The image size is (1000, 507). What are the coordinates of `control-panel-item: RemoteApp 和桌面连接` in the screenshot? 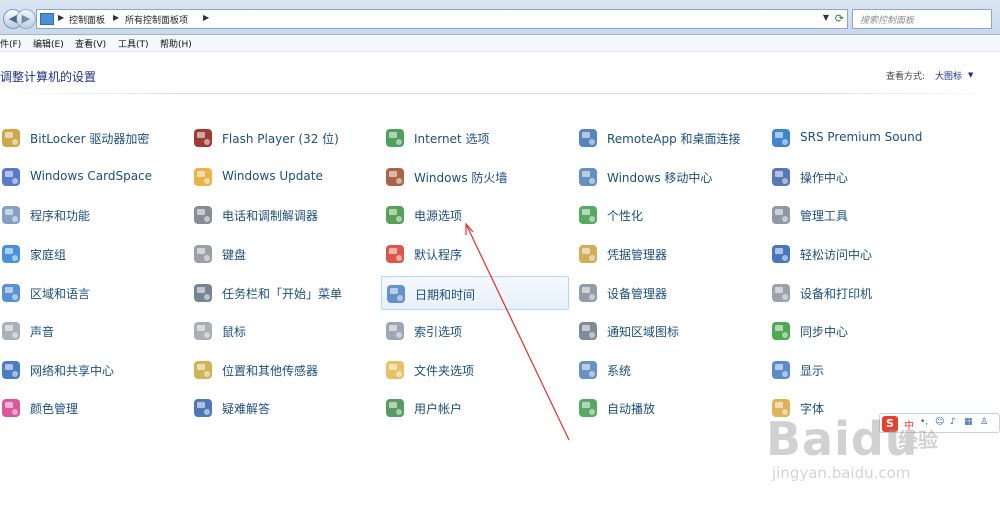 It's located at (669, 138).